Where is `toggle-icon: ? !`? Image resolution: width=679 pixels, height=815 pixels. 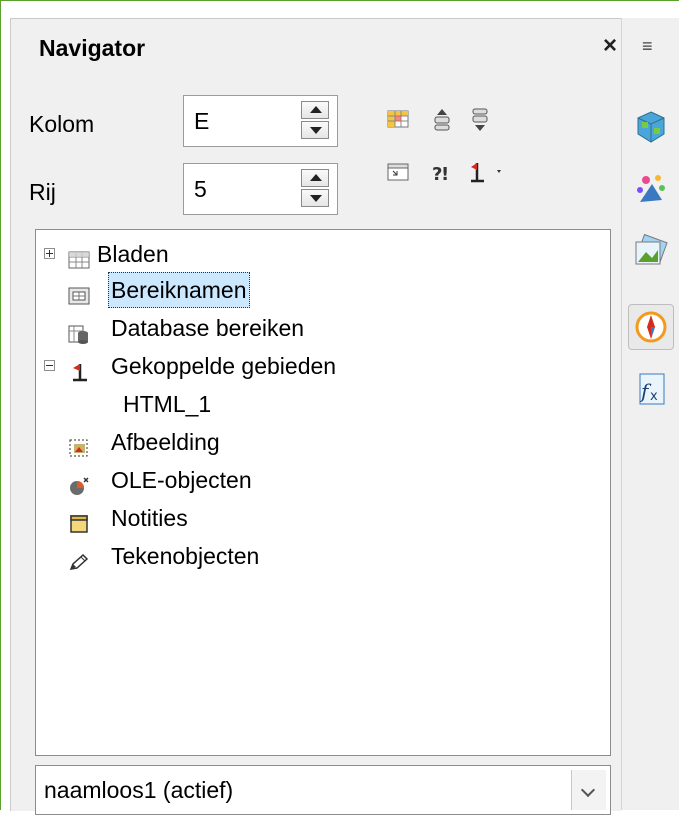
toggle-icon: ? ! is located at coordinates (442, 172).